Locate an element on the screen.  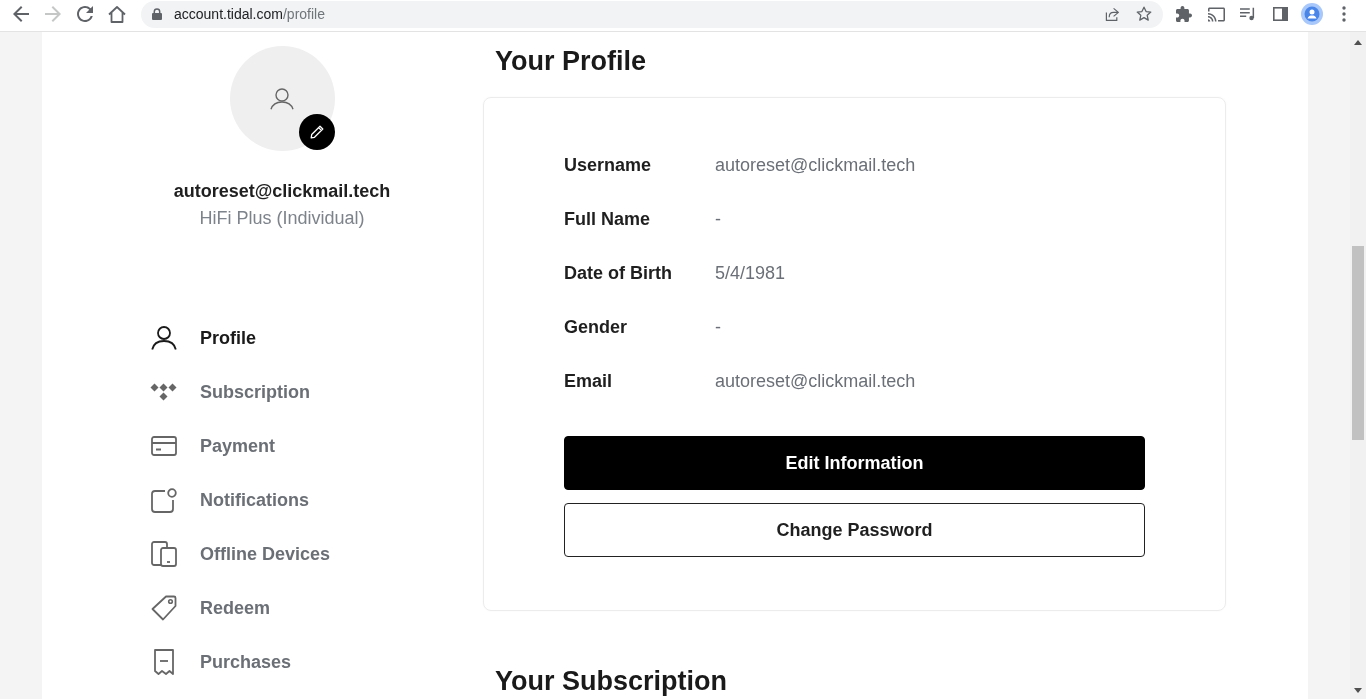
sidebar-item: Purchases is located at coordinates (282, 662).